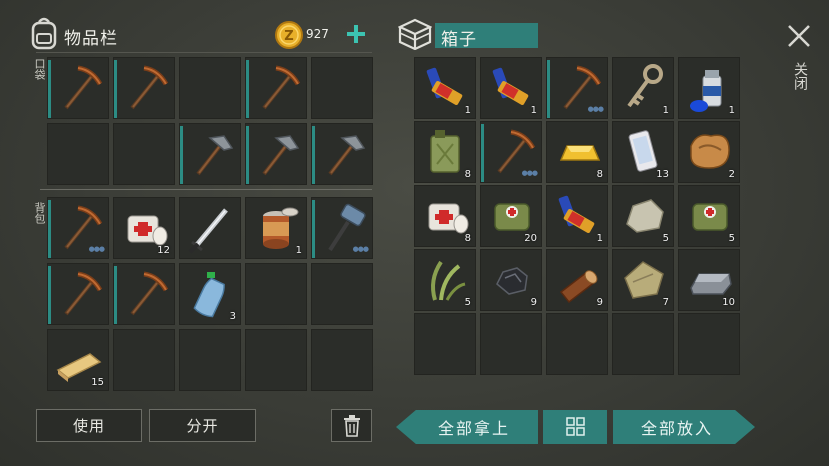  Describe the element at coordinates (281, 87) in the screenshot. I see `pickaxe-icon` at that location.